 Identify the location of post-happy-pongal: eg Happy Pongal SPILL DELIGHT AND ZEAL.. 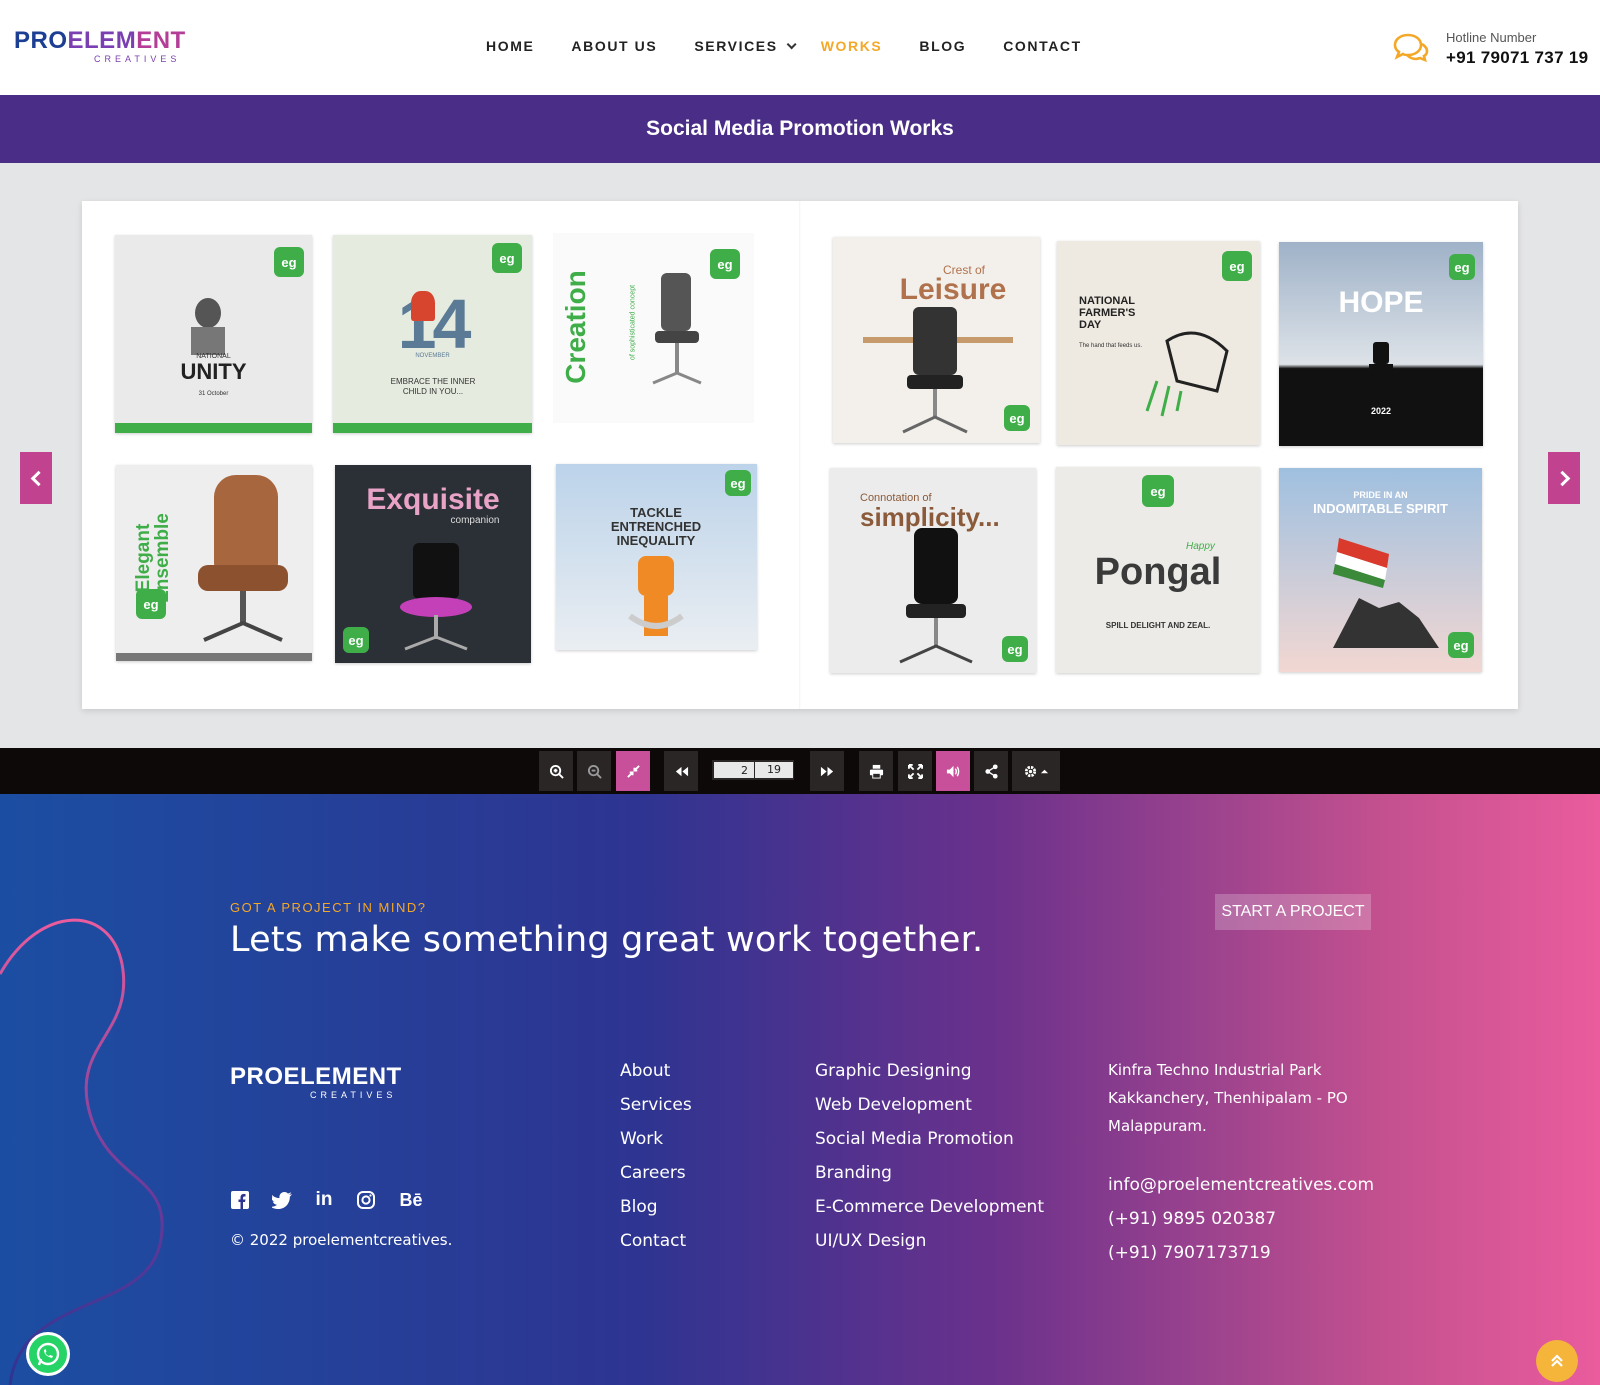
(1158, 570).